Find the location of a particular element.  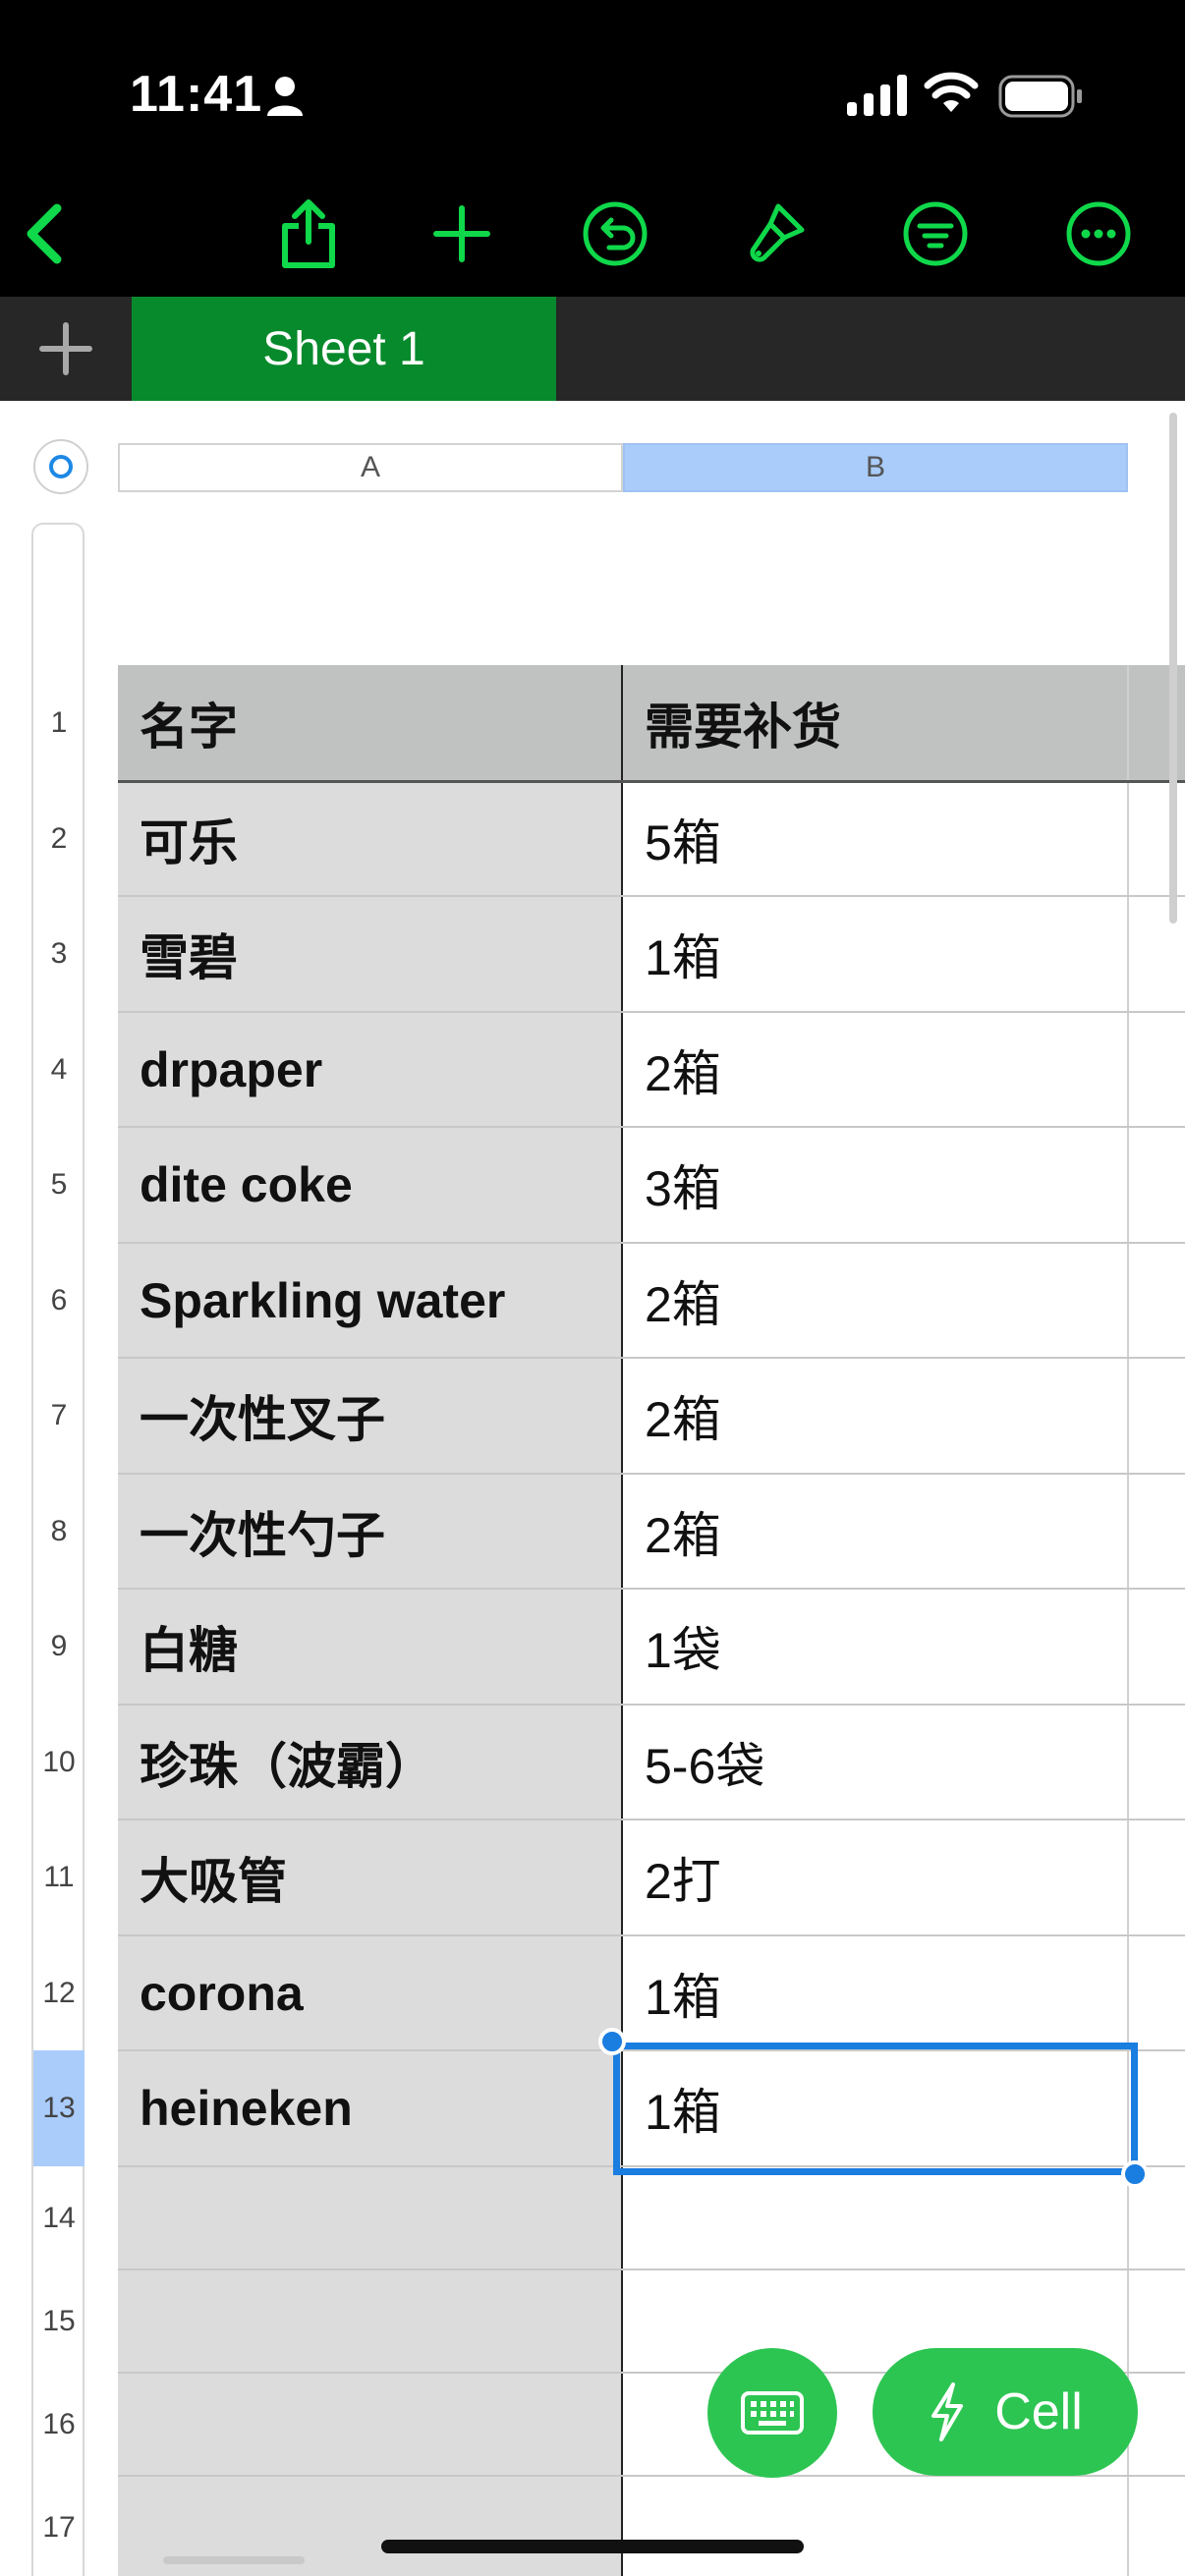

add-sheet-button is located at coordinates (66, 349).